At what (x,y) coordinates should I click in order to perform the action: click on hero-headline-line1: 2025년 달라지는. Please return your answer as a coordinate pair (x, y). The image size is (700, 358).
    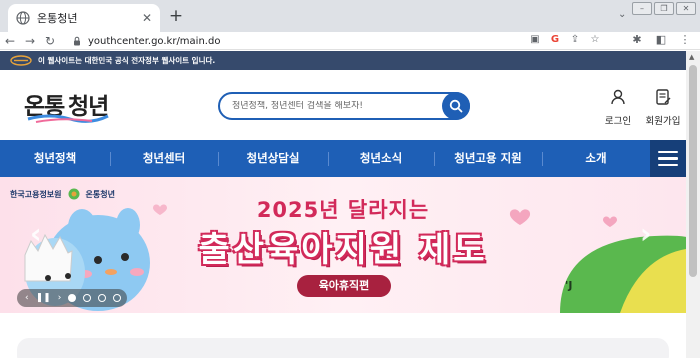
    Looking at the image, I should click on (343, 210).